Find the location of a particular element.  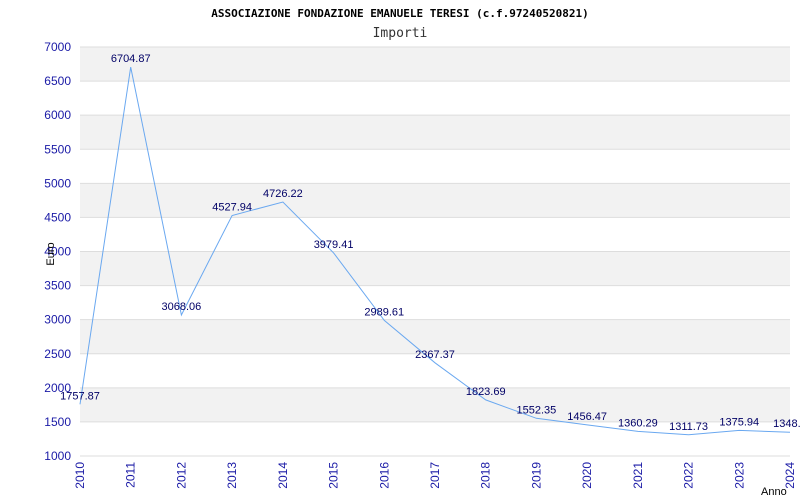

x-axis-label: Anno is located at coordinates (774, 492).